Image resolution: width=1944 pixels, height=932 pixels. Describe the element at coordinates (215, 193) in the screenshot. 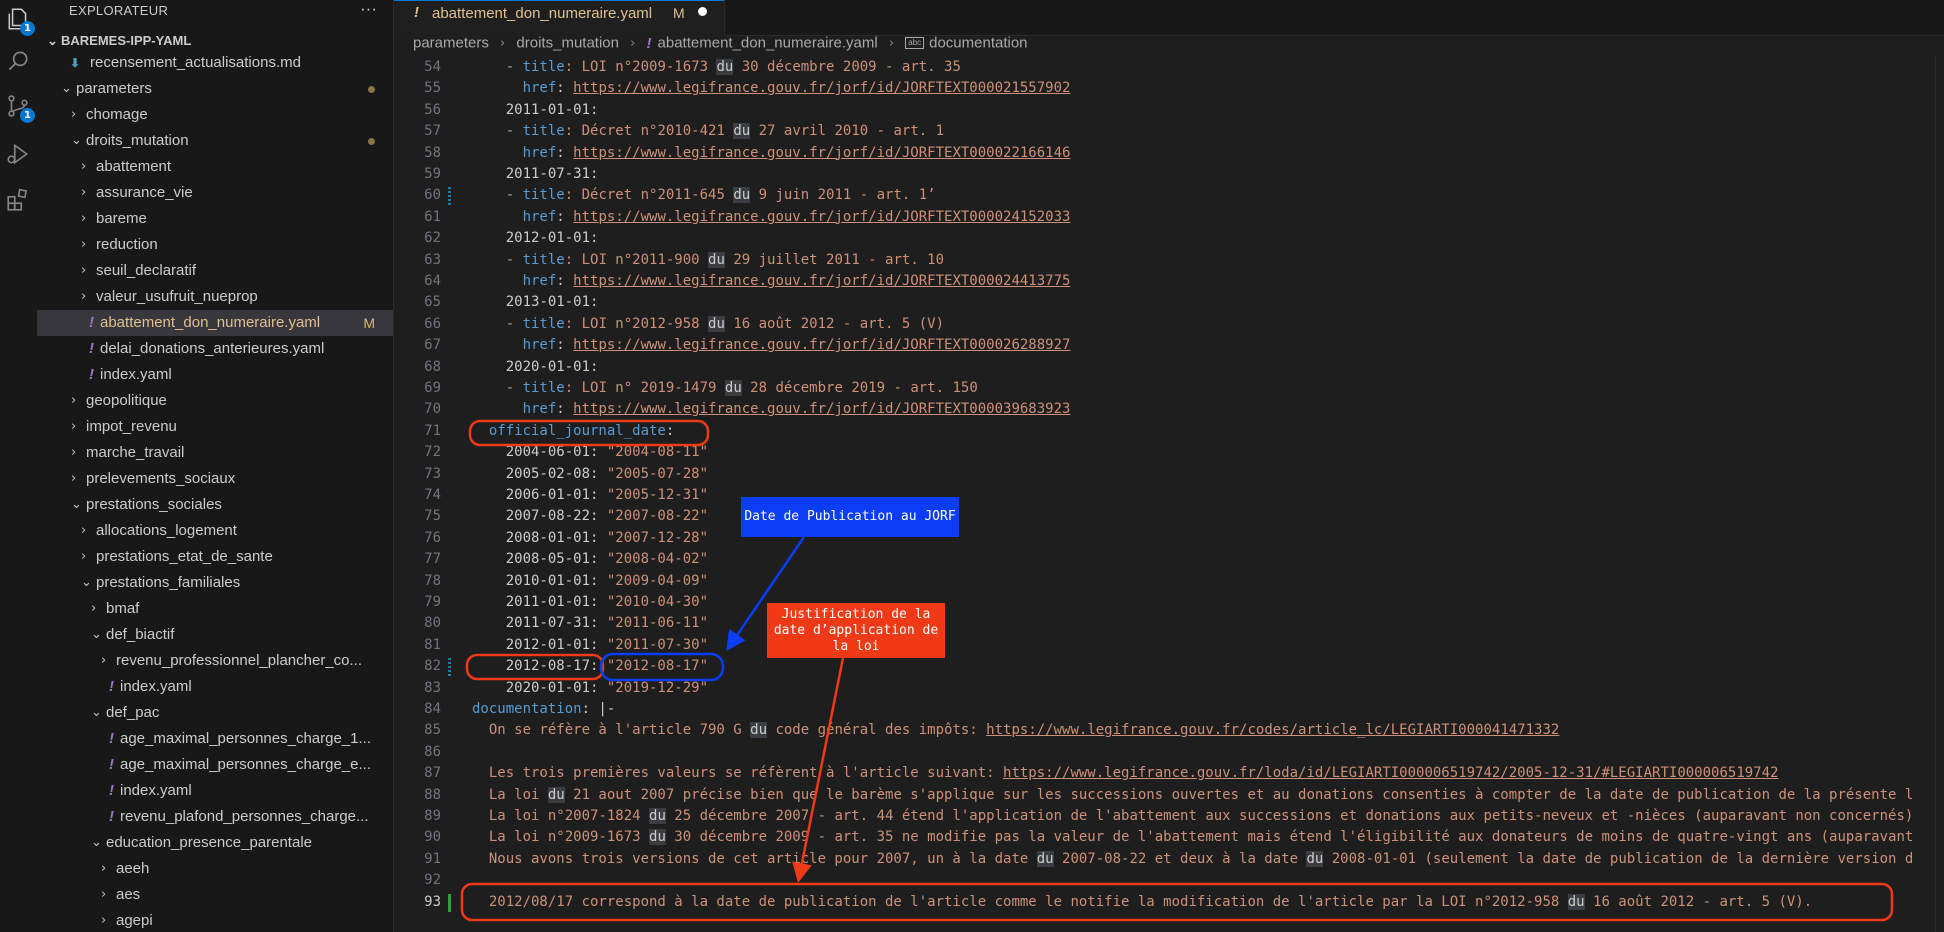

I see `tree-folder: › assurance_vie` at that location.